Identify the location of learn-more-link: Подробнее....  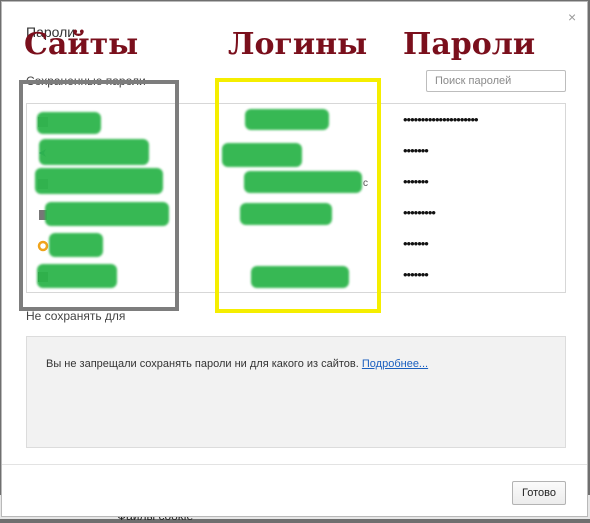
(395, 364).